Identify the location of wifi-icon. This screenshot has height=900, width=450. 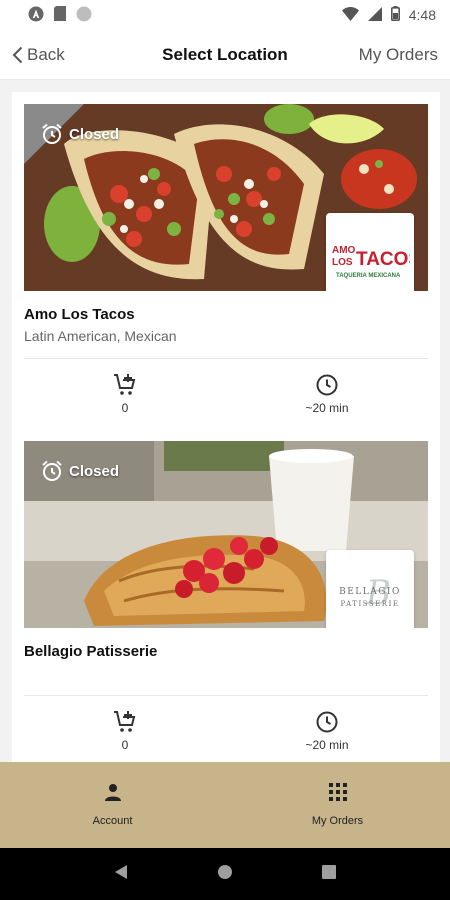
(350, 15).